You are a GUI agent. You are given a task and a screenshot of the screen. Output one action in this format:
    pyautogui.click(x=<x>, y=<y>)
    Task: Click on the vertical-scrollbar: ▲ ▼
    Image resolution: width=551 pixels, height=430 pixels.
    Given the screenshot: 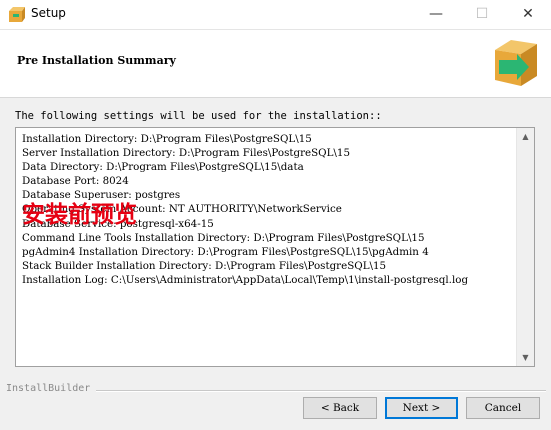 What is the action you would take?
    pyautogui.click(x=525, y=247)
    